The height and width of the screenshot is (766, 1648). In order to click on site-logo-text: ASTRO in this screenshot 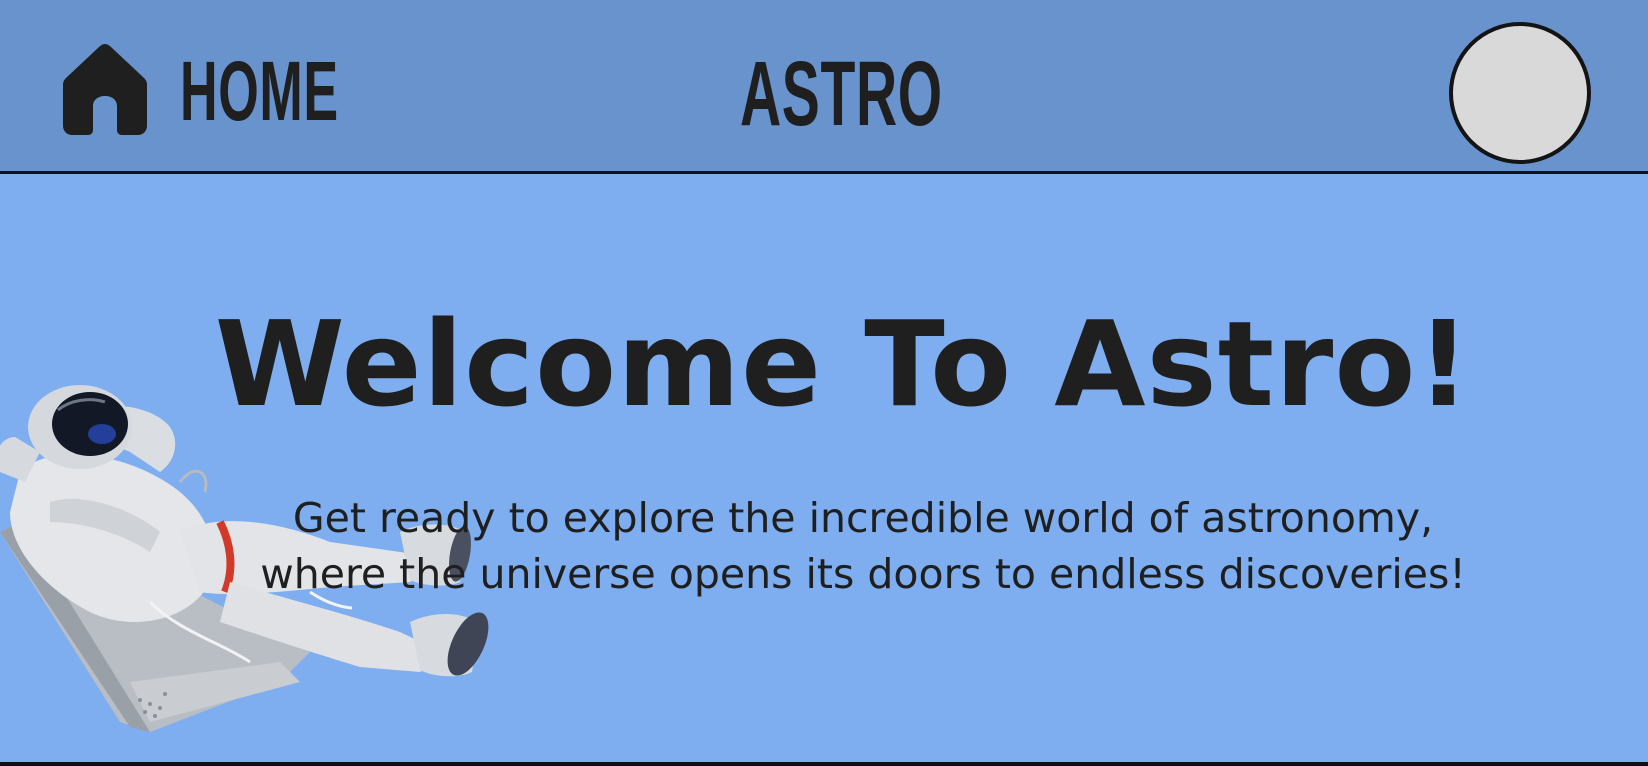, I will do `click(841, 94)`.